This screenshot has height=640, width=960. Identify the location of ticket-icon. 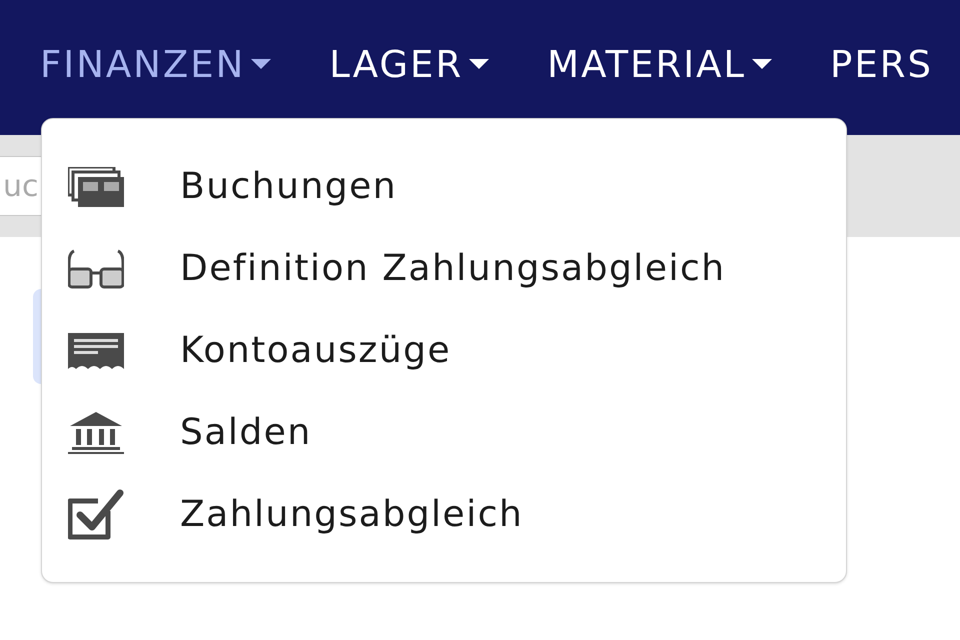
(96, 351).